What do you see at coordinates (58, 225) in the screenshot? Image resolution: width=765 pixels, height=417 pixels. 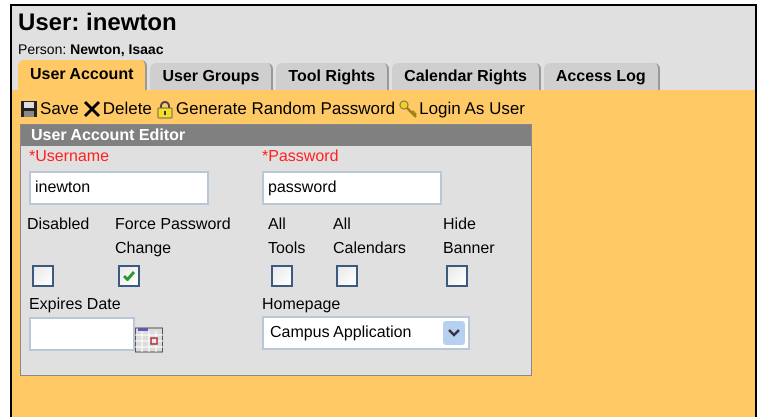 I see `checkbox-label: Disabled` at bounding box center [58, 225].